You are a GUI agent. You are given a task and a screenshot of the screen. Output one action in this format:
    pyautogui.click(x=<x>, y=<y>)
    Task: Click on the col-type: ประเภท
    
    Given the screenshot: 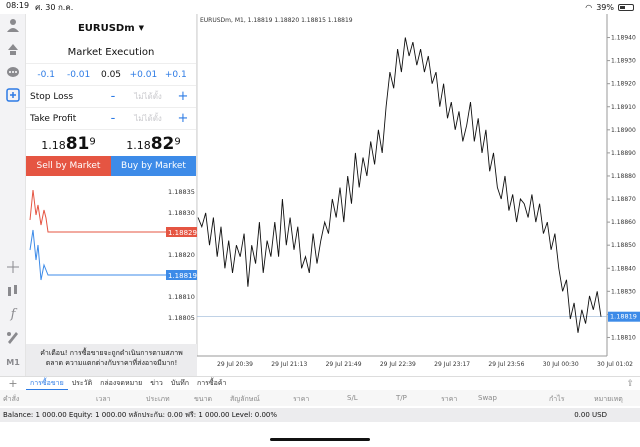 What is the action you would take?
    pyautogui.click(x=158, y=399)
    